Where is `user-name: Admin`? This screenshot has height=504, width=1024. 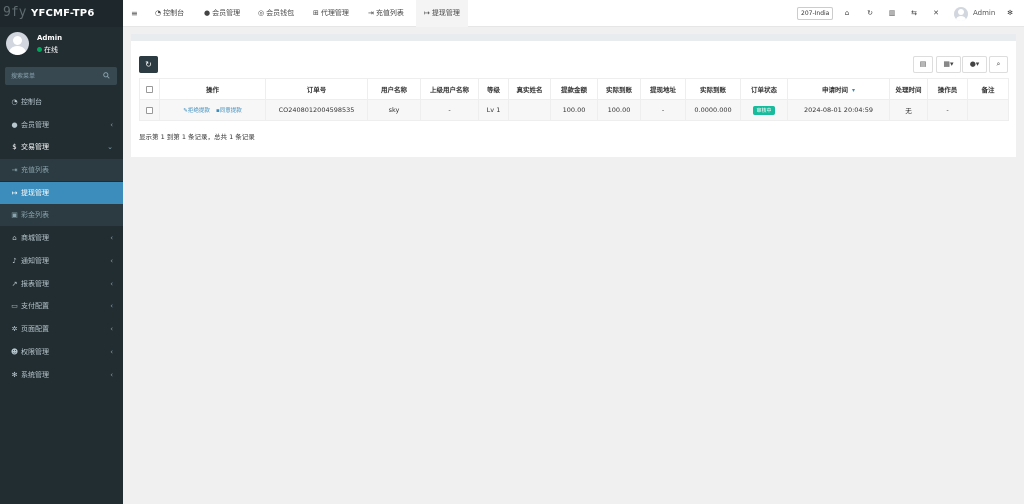
user-name: Admin is located at coordinates (50, 38).